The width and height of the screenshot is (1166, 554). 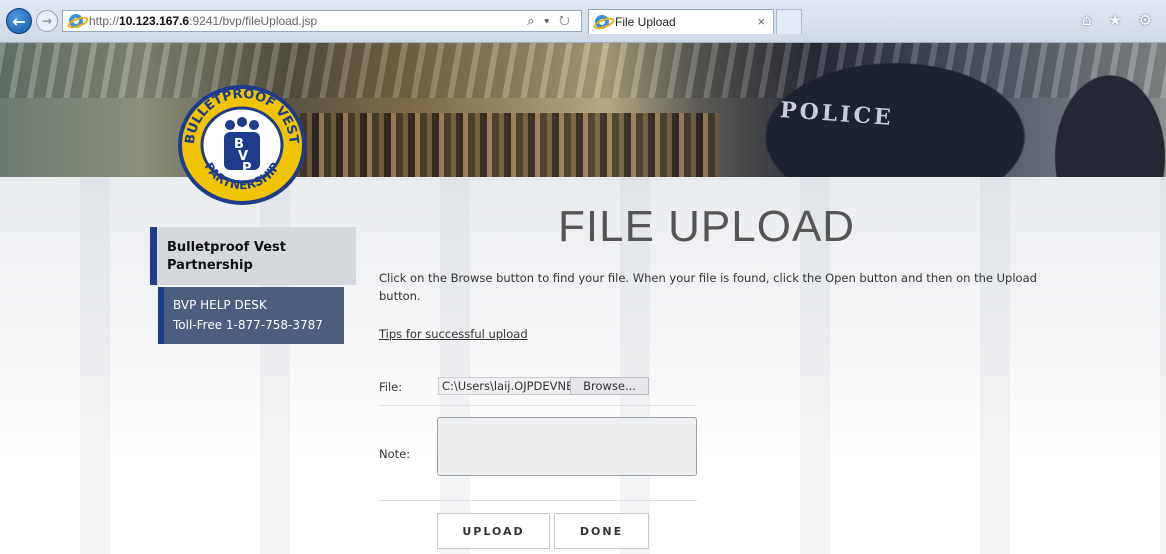 I want to click on note-textarea, so click(x=567, y=446).